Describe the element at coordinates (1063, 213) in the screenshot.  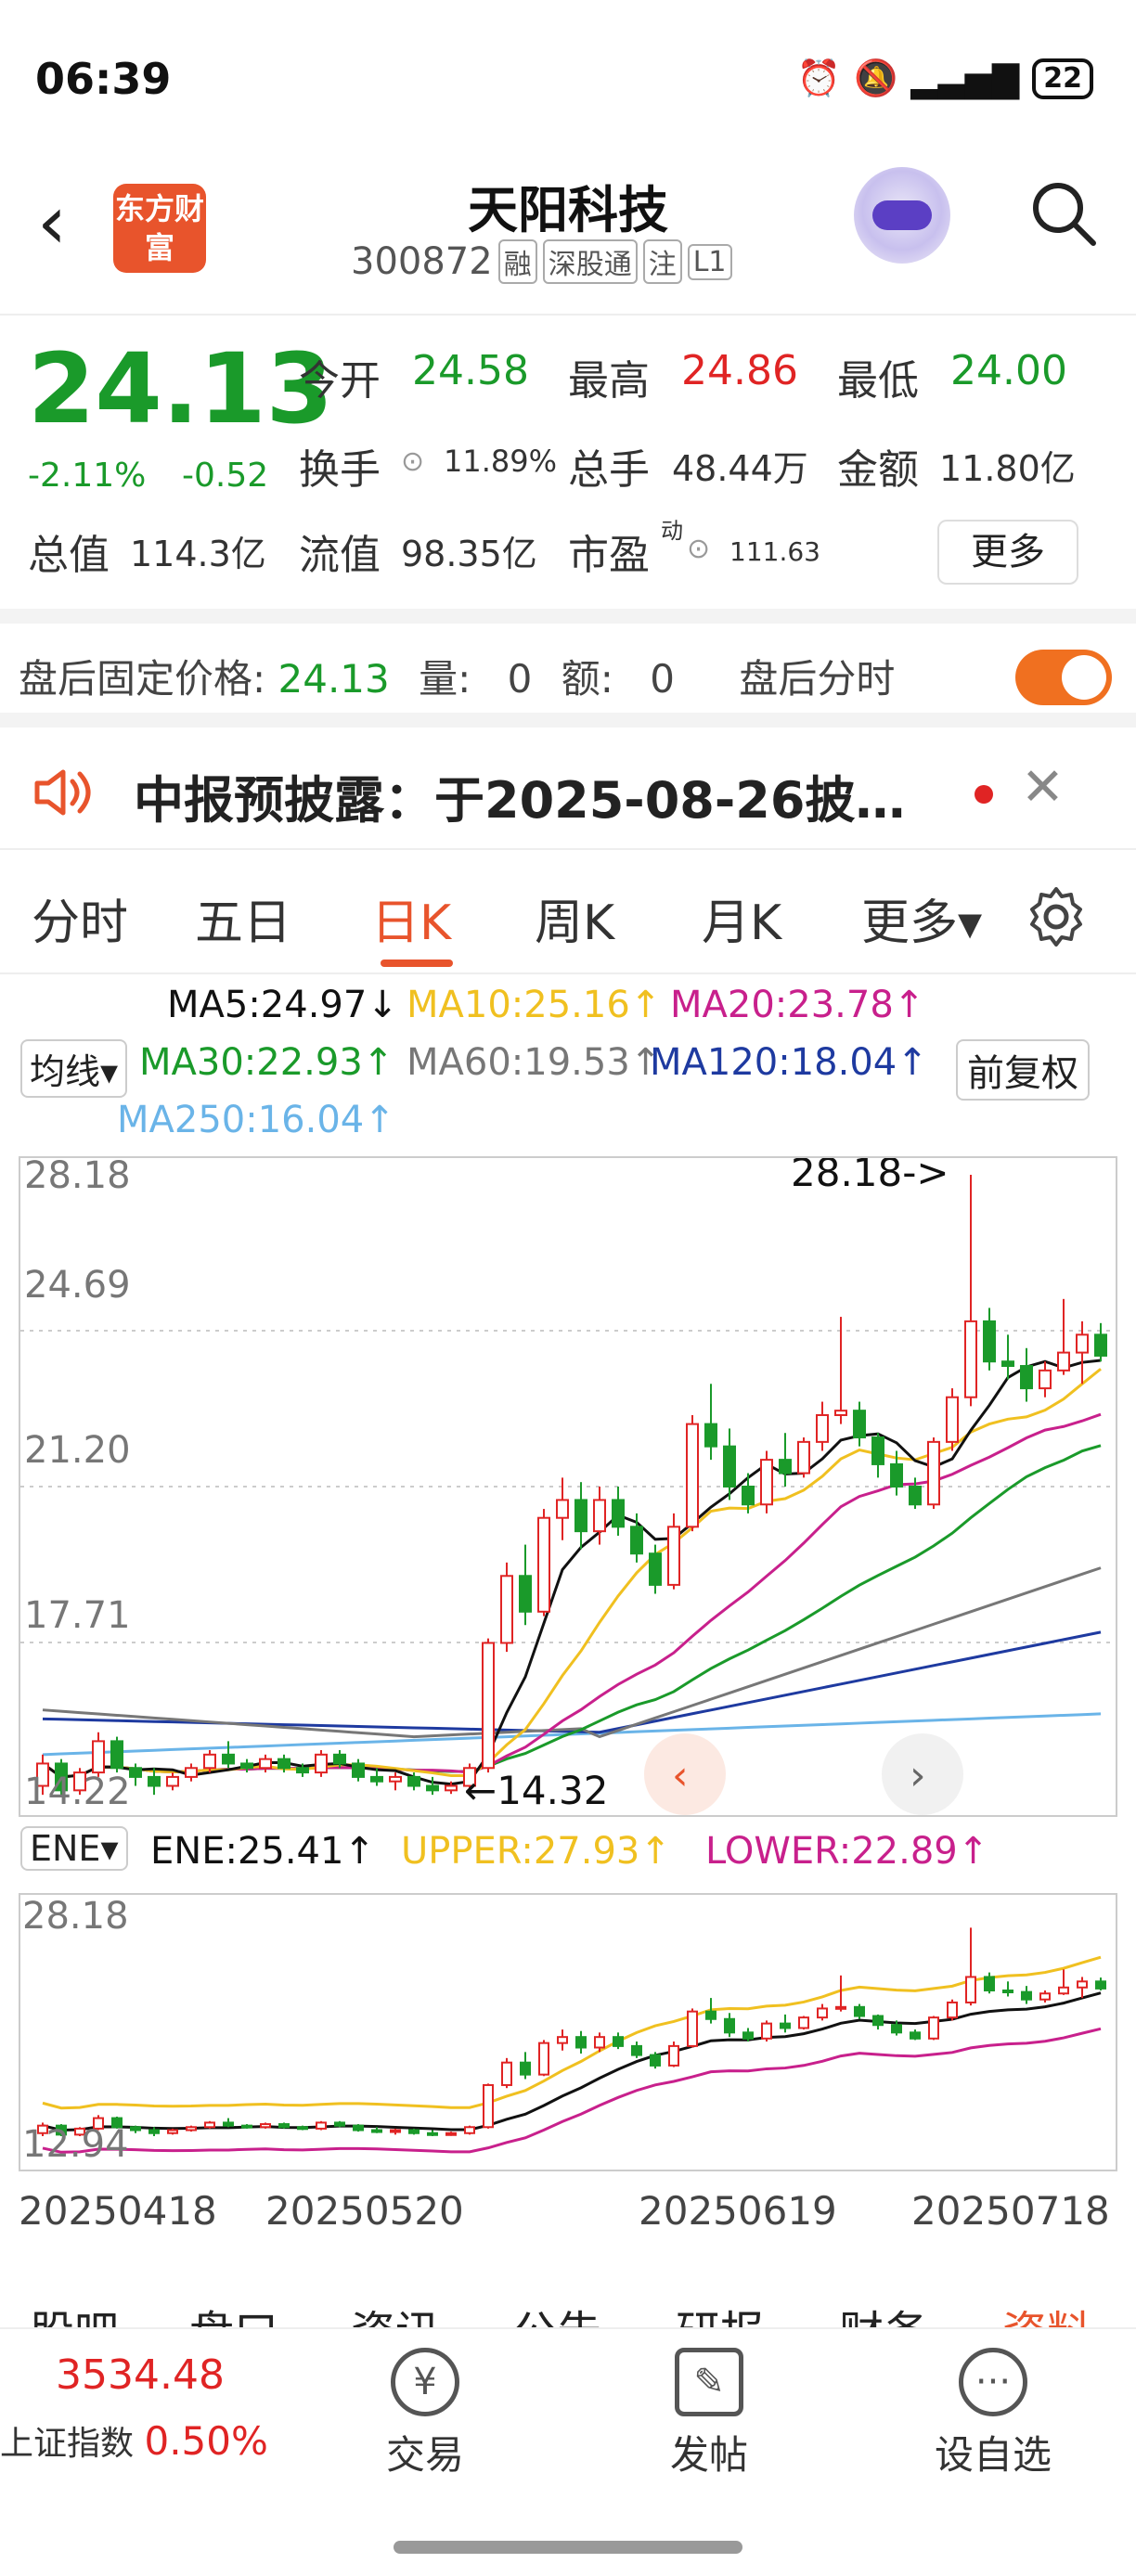
I see `search-icon` at that location.